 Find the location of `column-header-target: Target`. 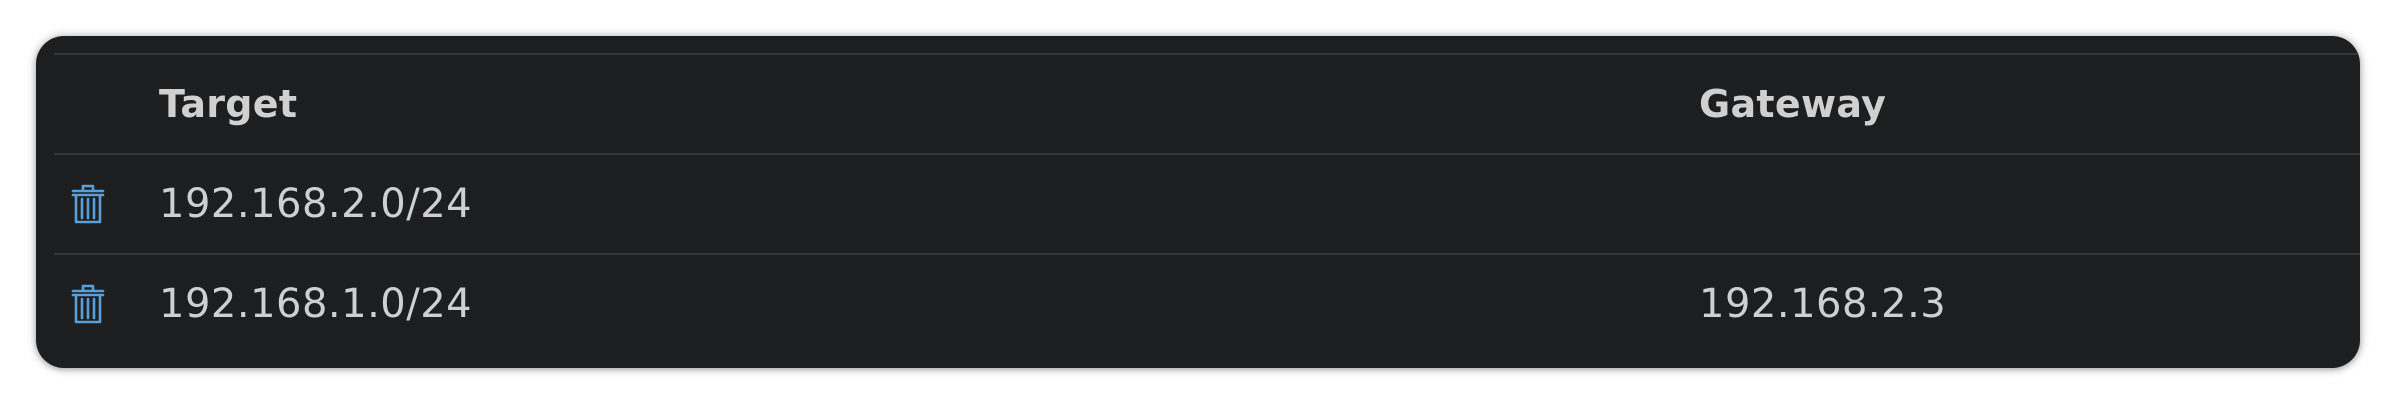

column-header-target: Target is located at coordinates (228, 104).